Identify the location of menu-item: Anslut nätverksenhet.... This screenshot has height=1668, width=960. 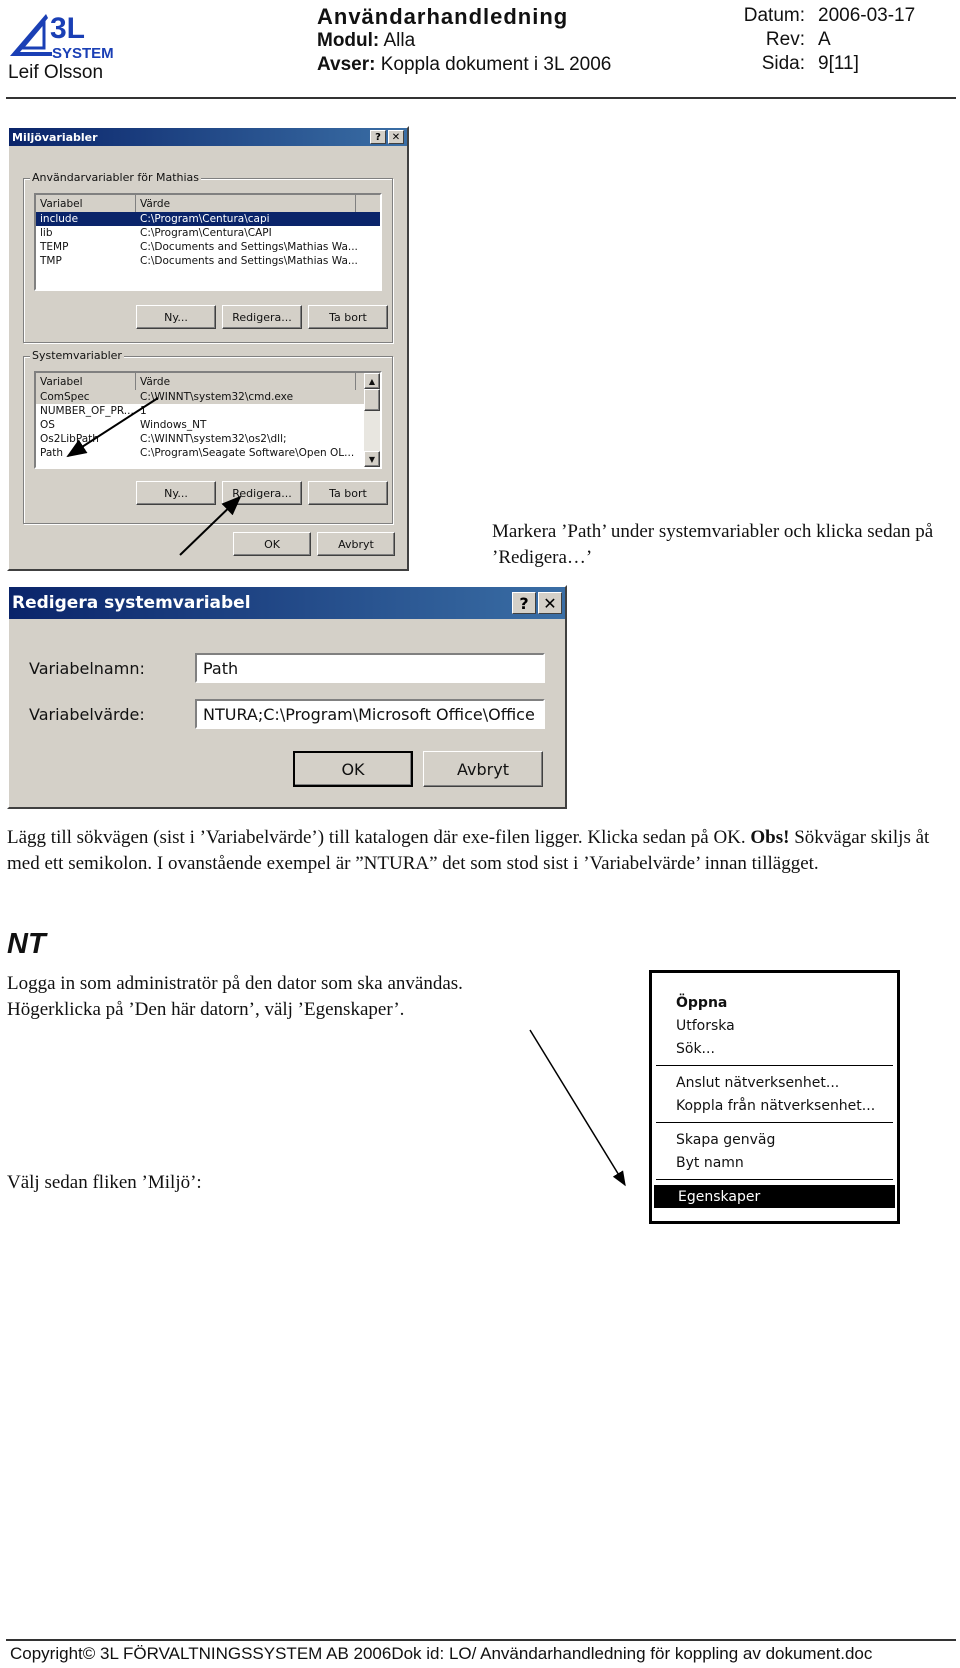
(774, 1082).